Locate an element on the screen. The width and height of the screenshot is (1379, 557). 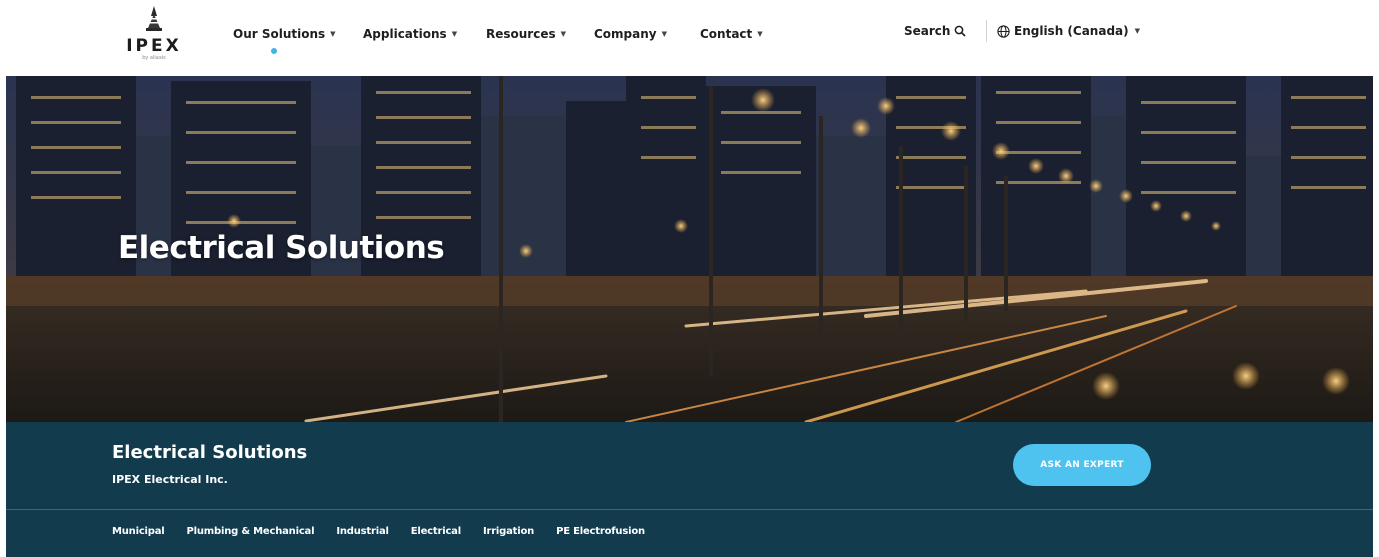
section-title: Electrical Solutions is located at coordinates (210, 452).